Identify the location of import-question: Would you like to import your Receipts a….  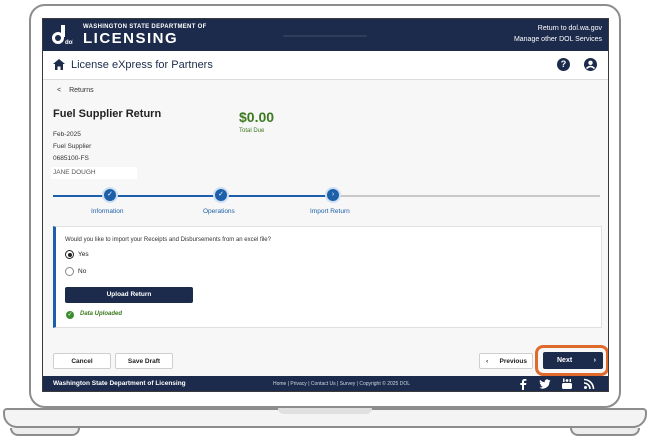
(168, 240).